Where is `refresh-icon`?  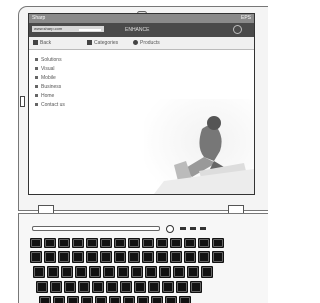 refresh-icon is located at coordinates (237, 29).